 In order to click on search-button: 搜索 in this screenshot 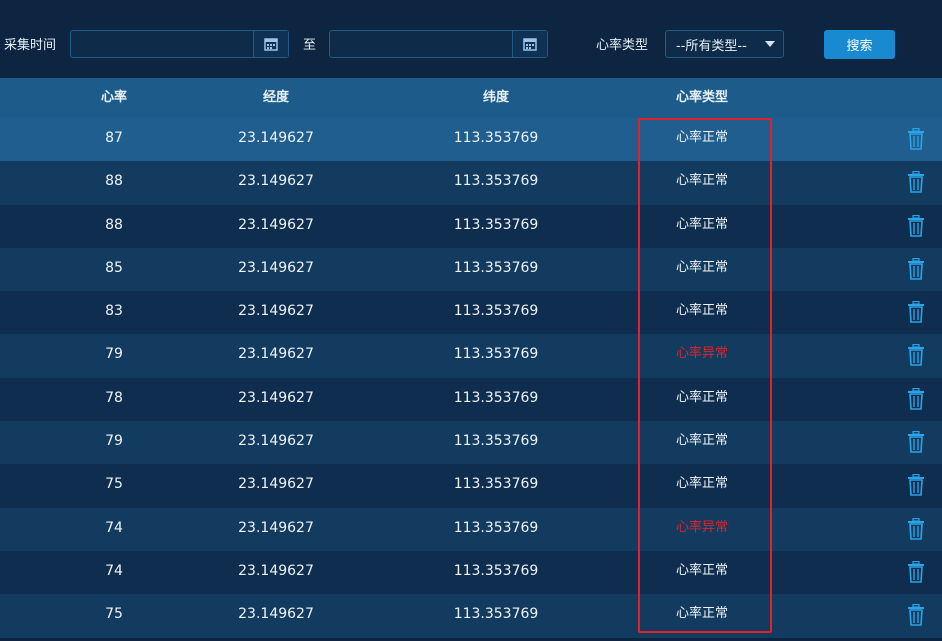, I will do `click(859, 44)`.